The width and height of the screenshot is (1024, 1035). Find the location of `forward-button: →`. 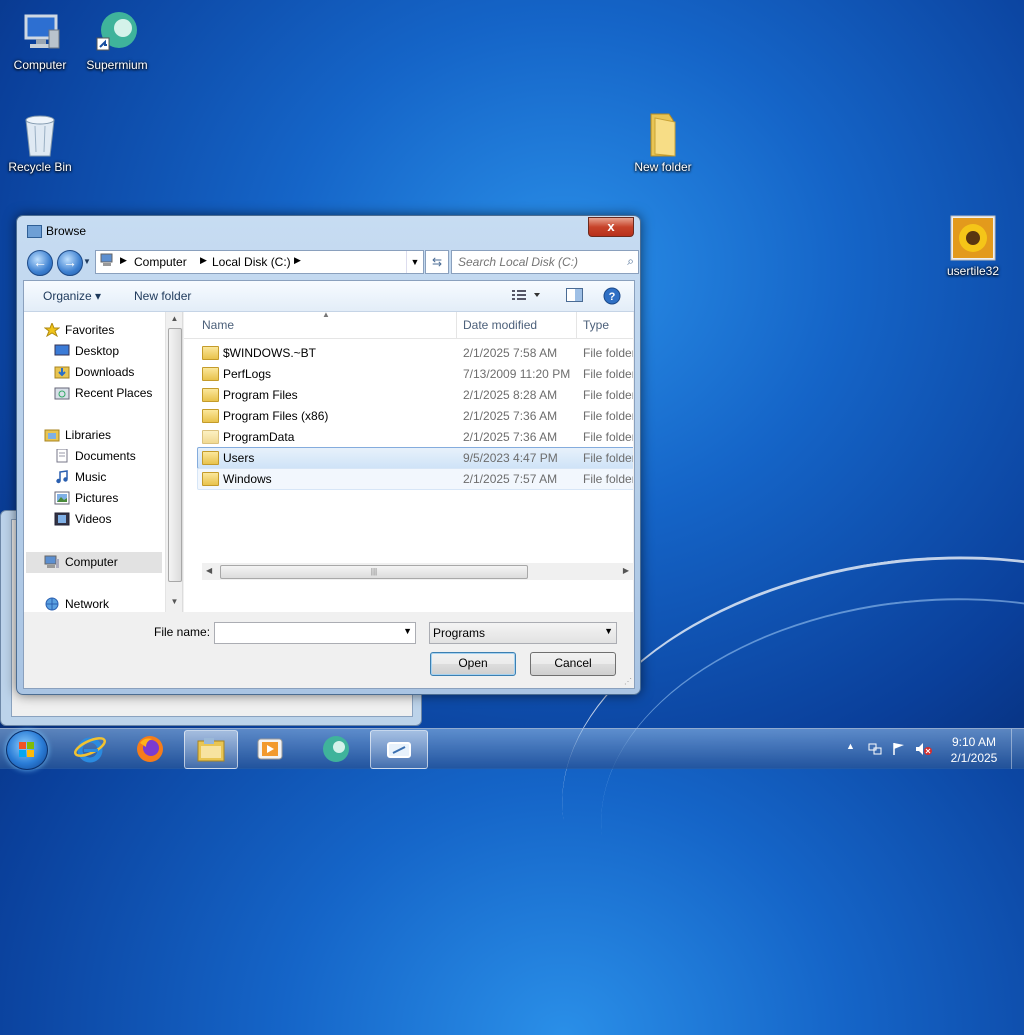

forward-button: → is located at coordinates (70, 263).